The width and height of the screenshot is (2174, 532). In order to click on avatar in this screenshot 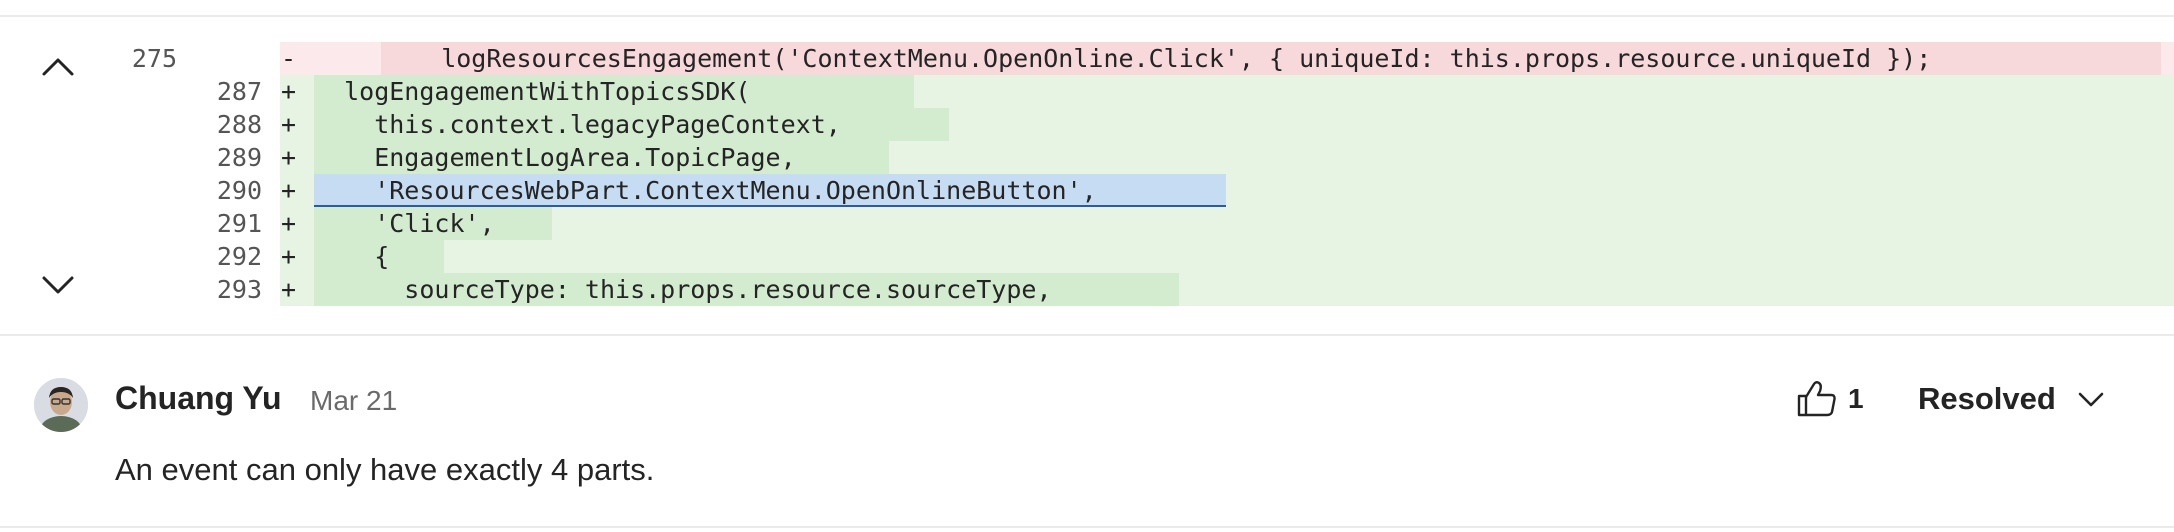, I will do `click(61, 405)`.